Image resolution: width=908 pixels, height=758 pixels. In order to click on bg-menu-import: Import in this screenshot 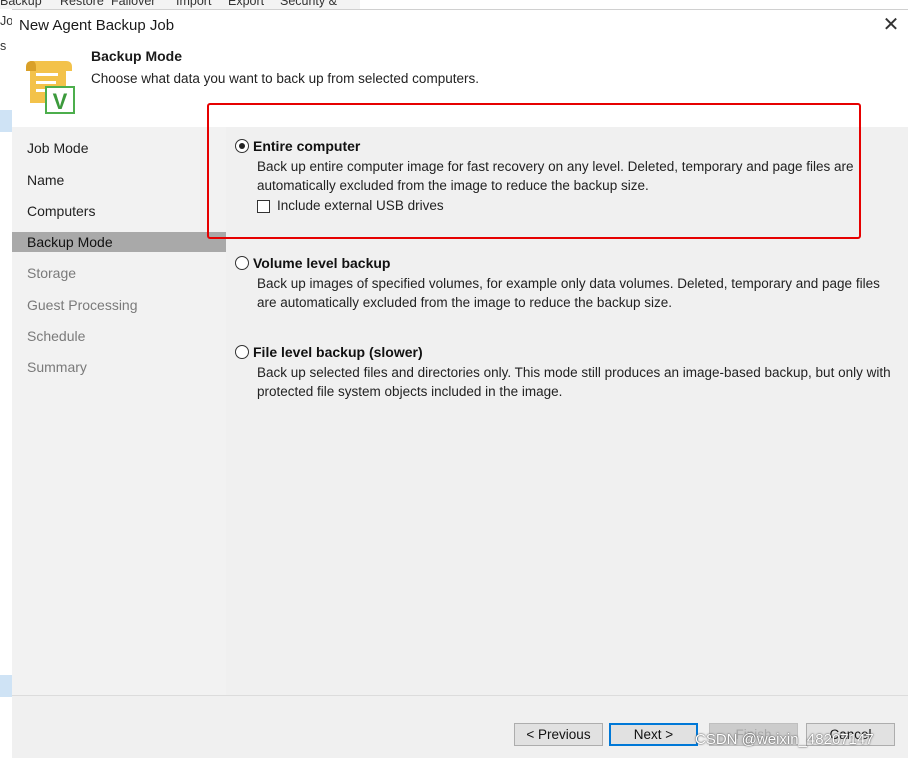, I will do `click(194, 4)`.